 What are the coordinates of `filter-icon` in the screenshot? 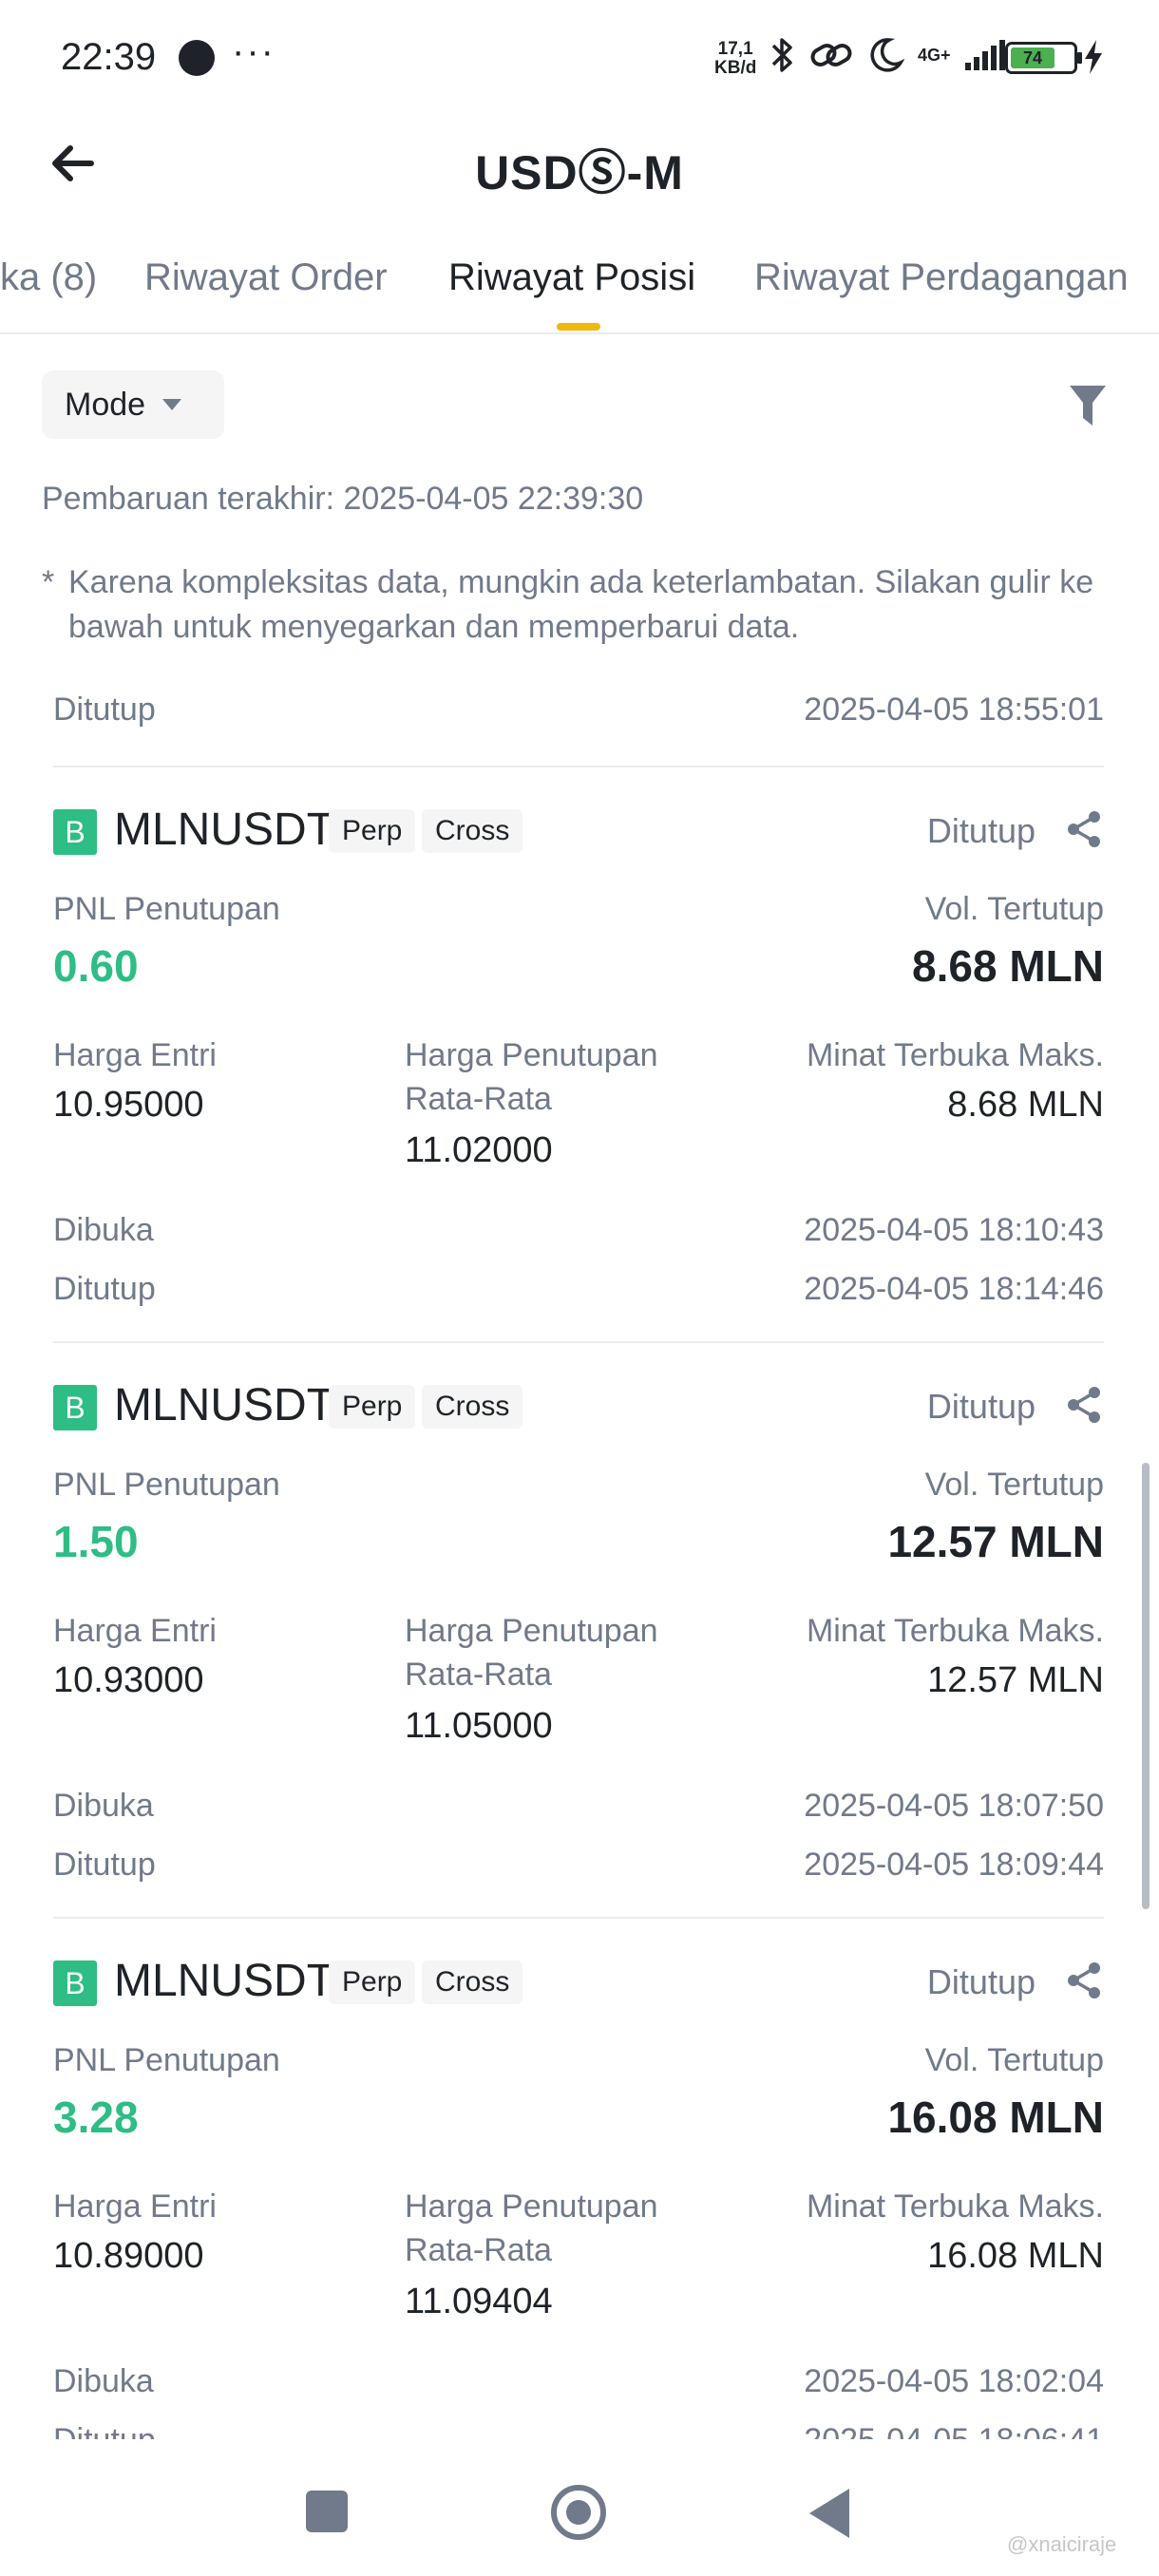 It's located at (1088, 405).